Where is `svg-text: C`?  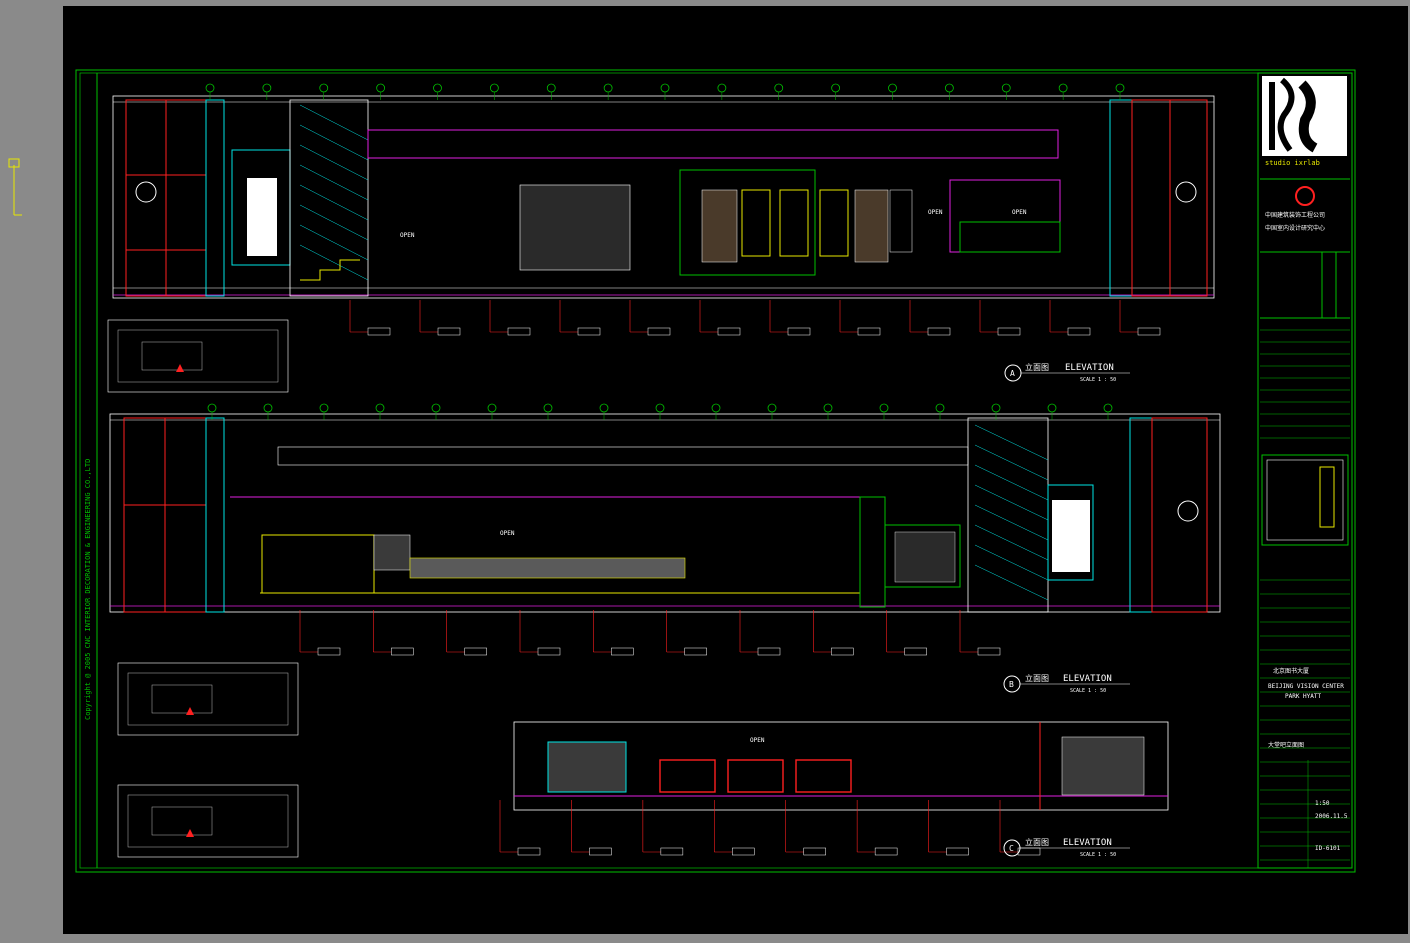
svg-text: C is located at coordinates (1011, 848).